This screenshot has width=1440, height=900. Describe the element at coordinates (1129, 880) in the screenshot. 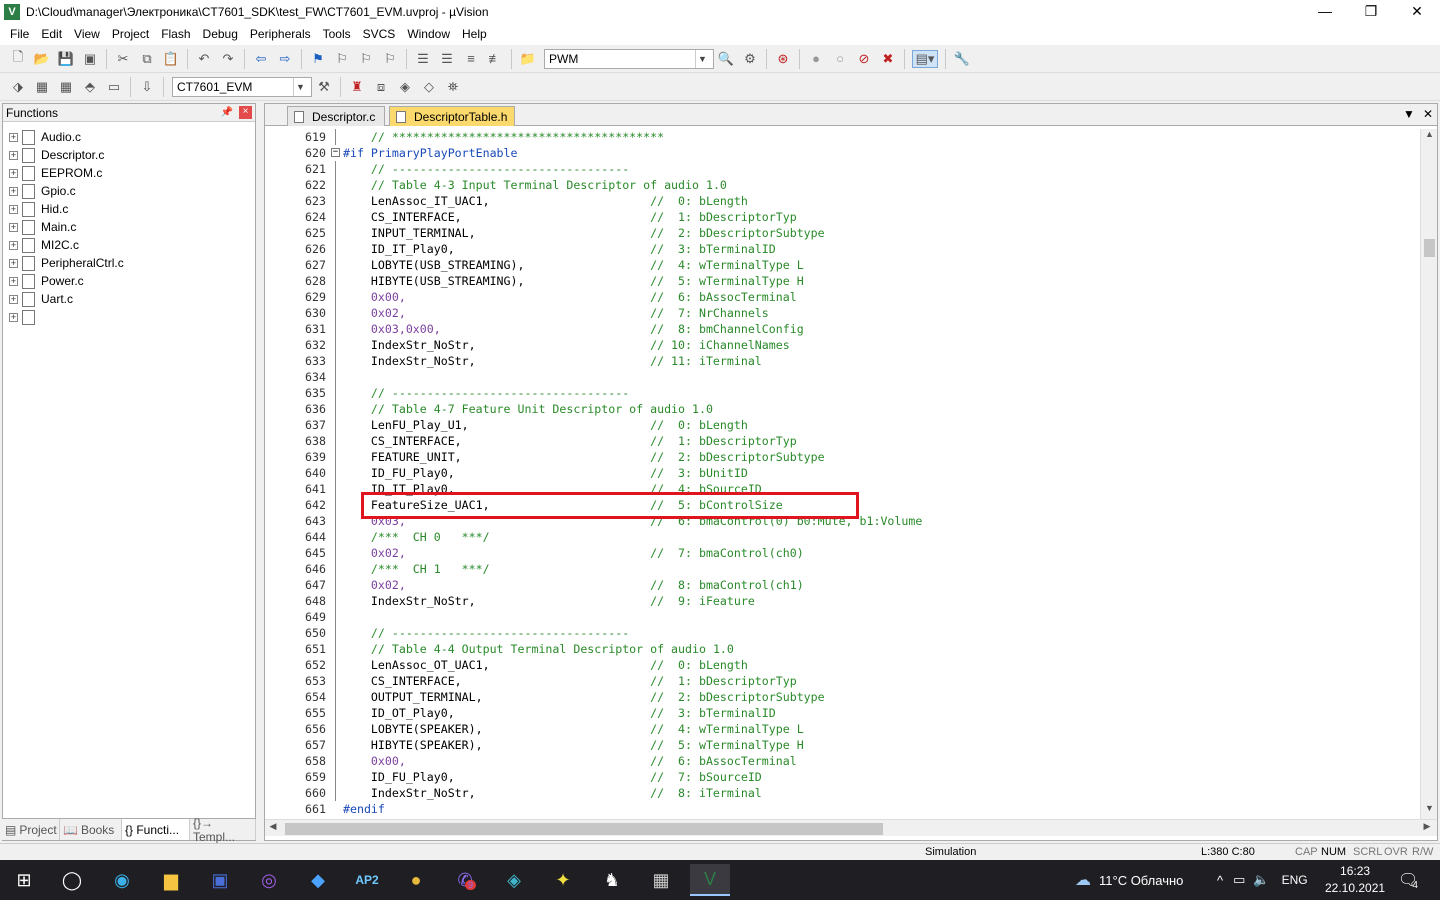

I see `weather-widget: ☁ 11°C Облачно` at that location.